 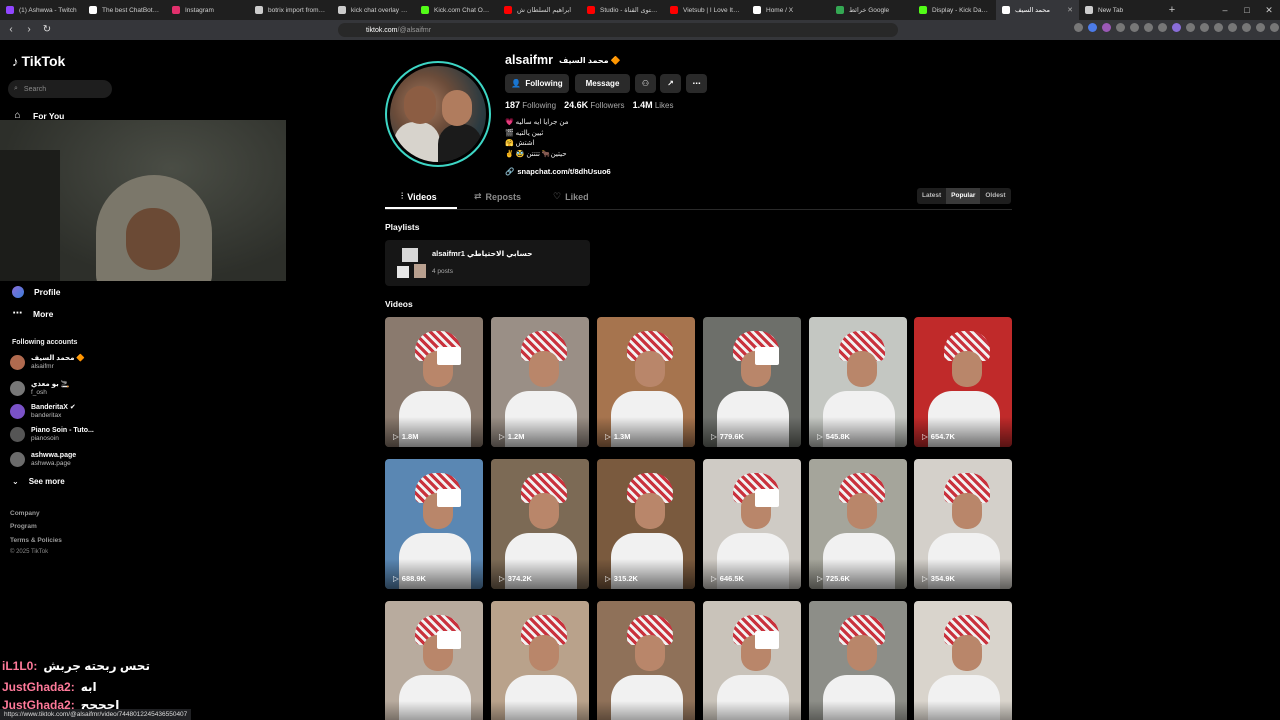 What do you see at coordinates (645, 83) in the screenshot?
I see `add-friend-button: ⚇` at bounding box center [645, 83].